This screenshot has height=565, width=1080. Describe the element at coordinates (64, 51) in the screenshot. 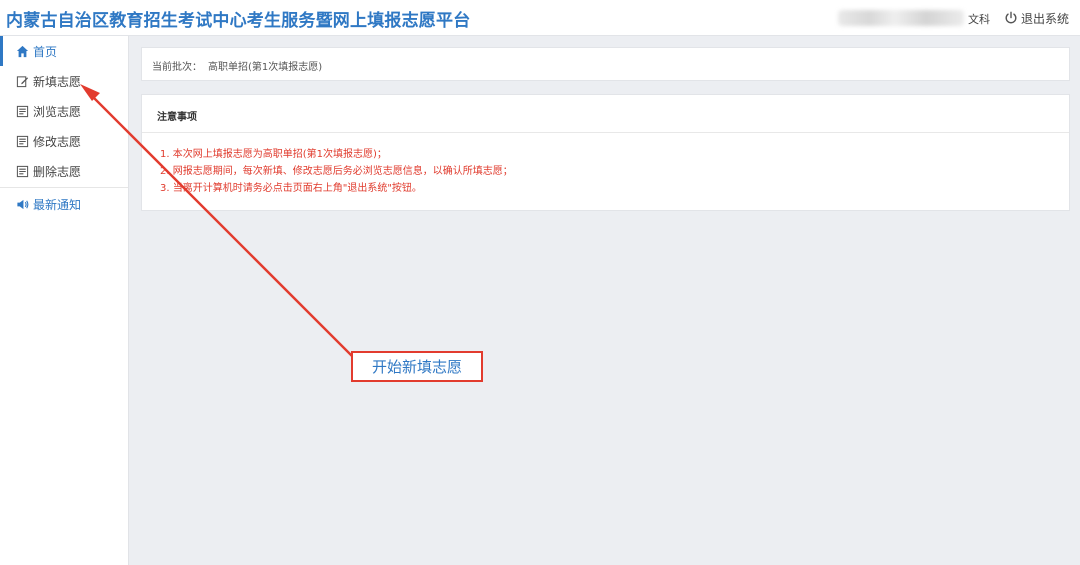

I see `sidebar-item-home: 首页` at that location.